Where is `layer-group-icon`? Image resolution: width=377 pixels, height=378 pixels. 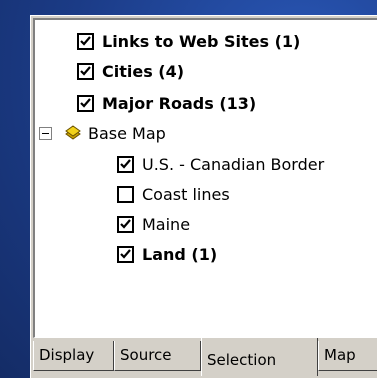 layer-group-icon is located at coordinates (73, 132).